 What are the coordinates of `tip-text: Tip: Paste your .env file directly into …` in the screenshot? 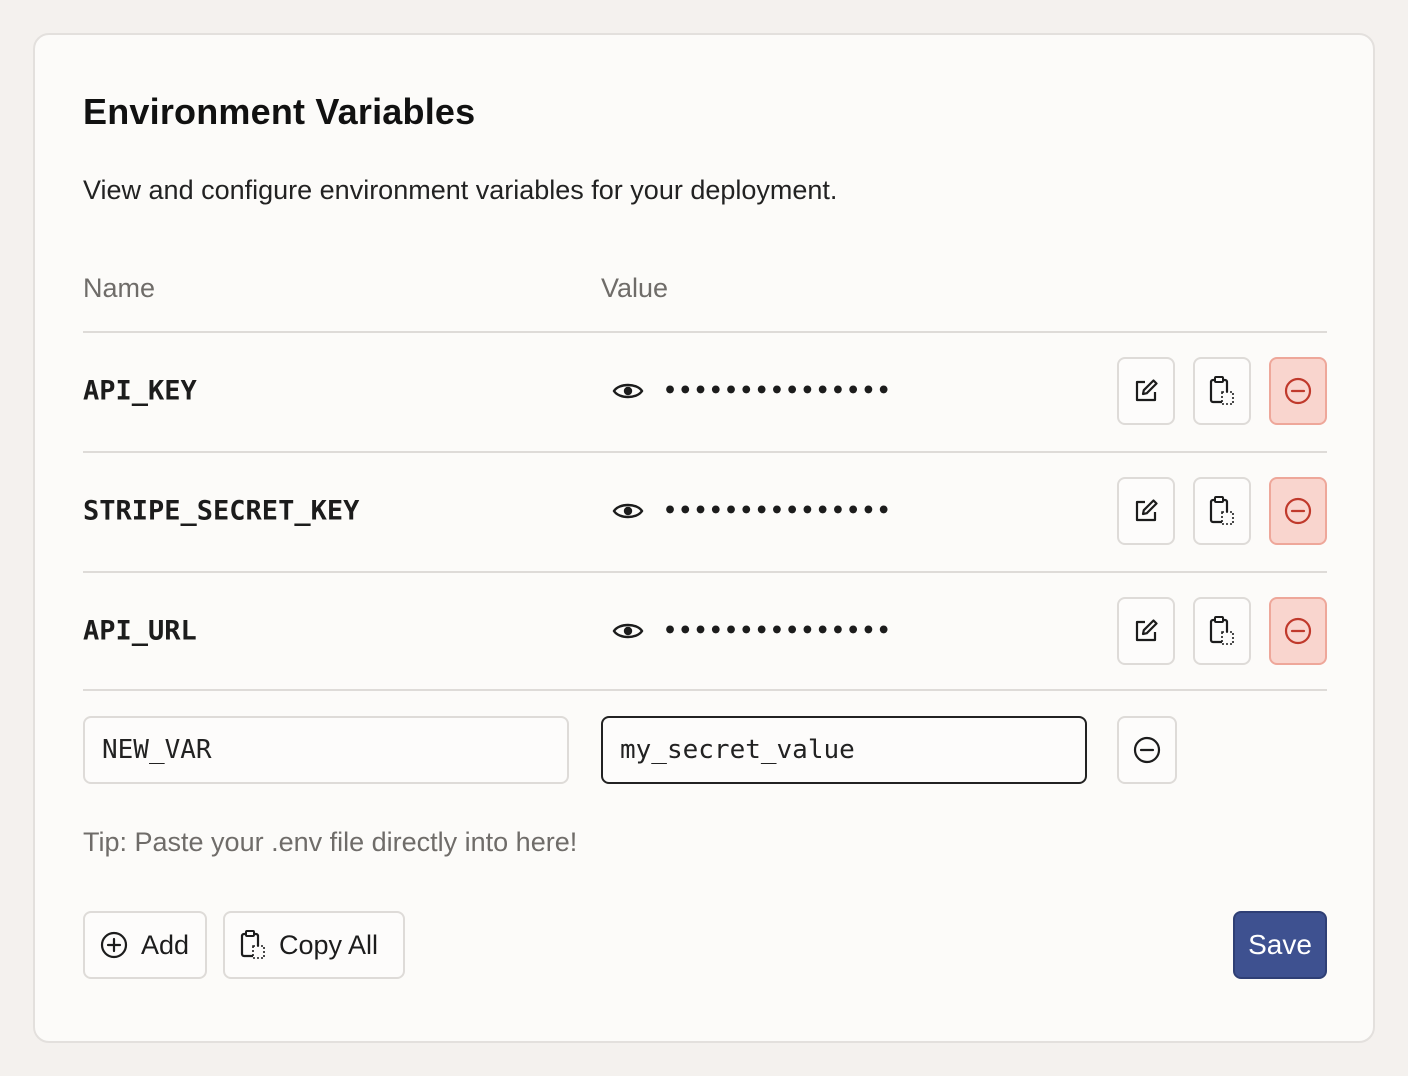 It's located at (330, 842).